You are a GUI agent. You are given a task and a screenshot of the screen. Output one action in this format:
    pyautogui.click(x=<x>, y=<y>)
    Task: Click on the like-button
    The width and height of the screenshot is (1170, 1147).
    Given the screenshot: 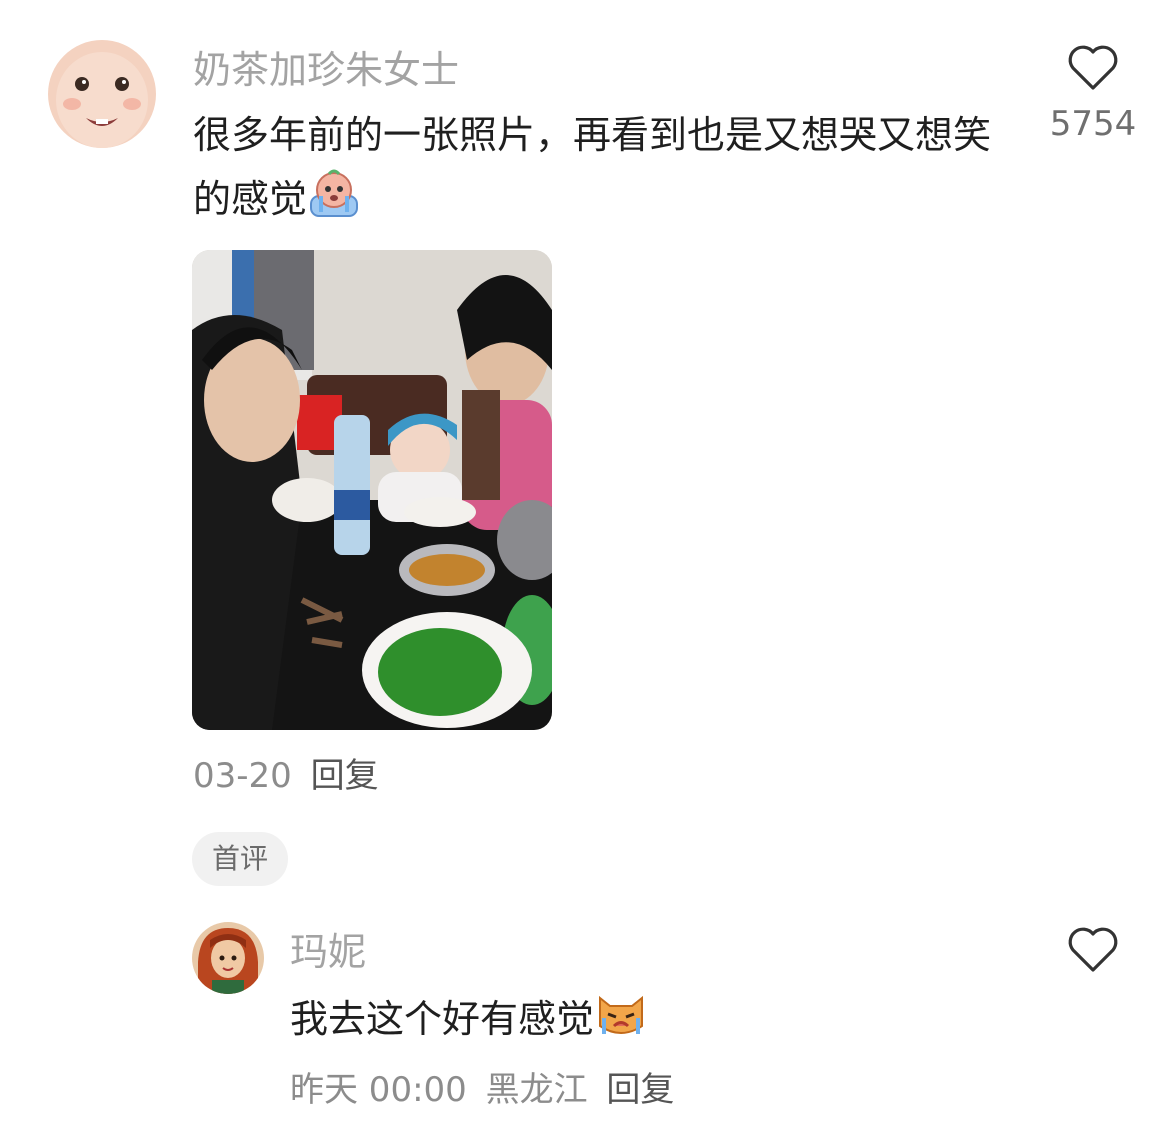 What is the action you would take?
    pyautogui.click(x=1093, y=950)
    